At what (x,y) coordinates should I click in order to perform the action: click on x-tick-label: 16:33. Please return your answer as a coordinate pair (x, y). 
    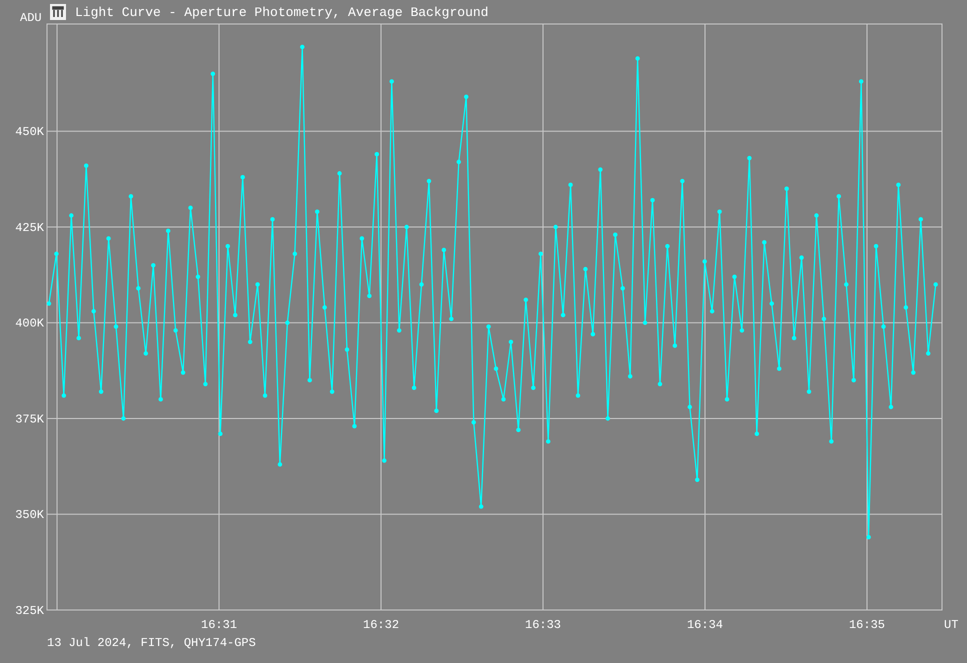
    Looking at the image, I should click on (543, 625).